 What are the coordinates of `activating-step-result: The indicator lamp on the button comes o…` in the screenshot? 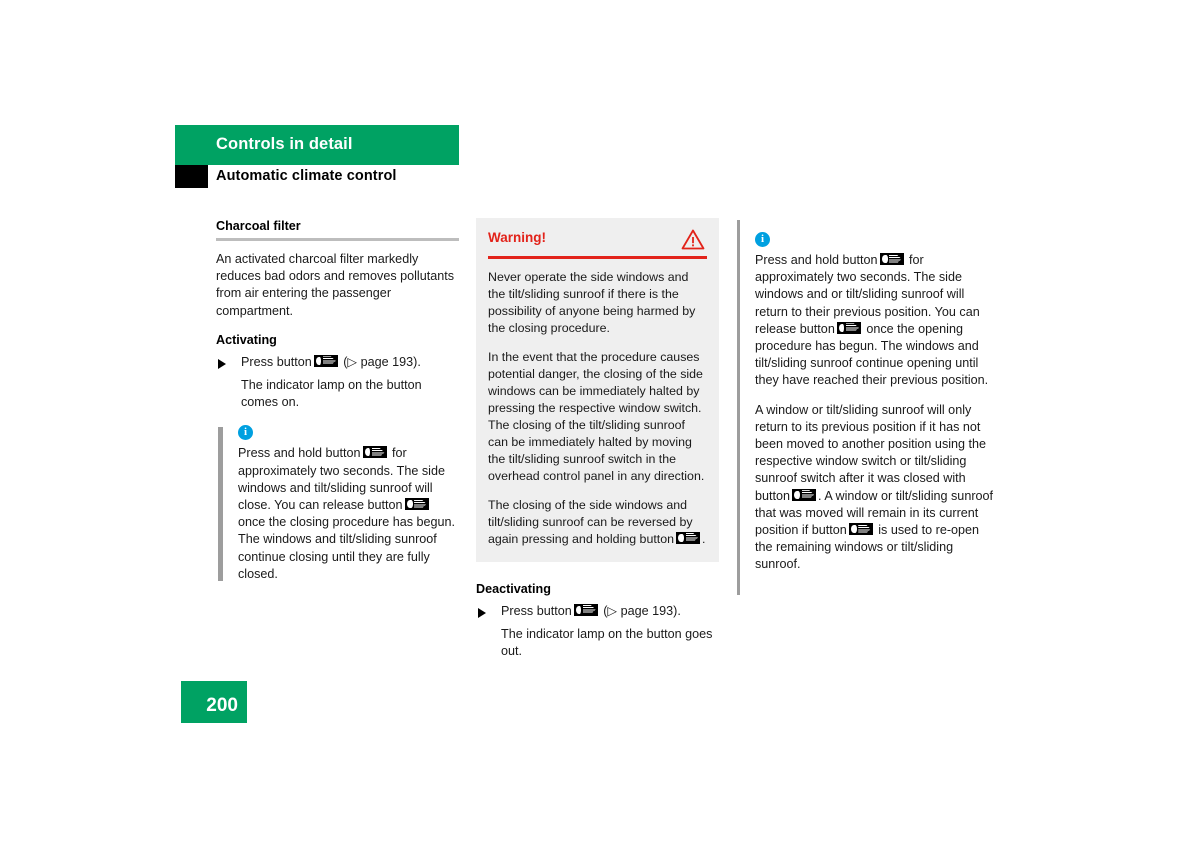 It's located at (331, 394).